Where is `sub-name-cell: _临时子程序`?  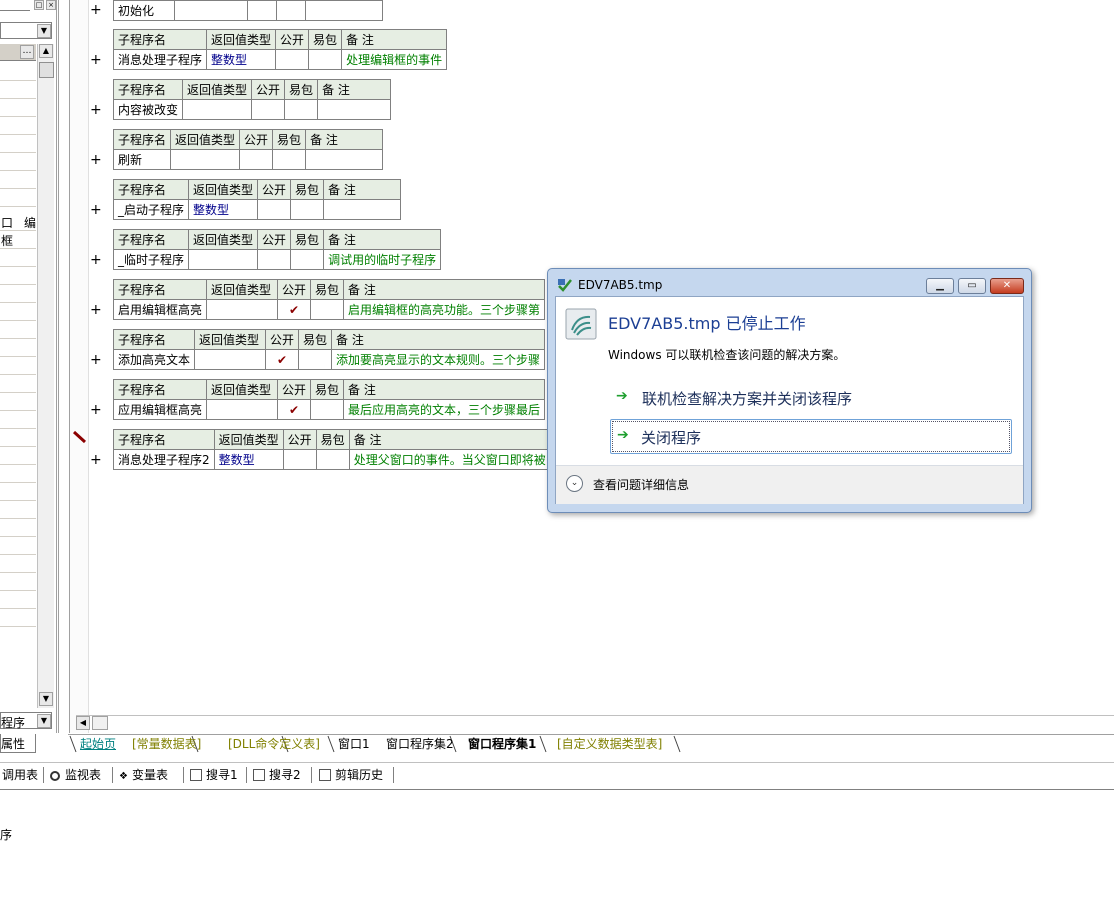
sub-name-cell: _临时子程序 is located at coordinates (151, 259).